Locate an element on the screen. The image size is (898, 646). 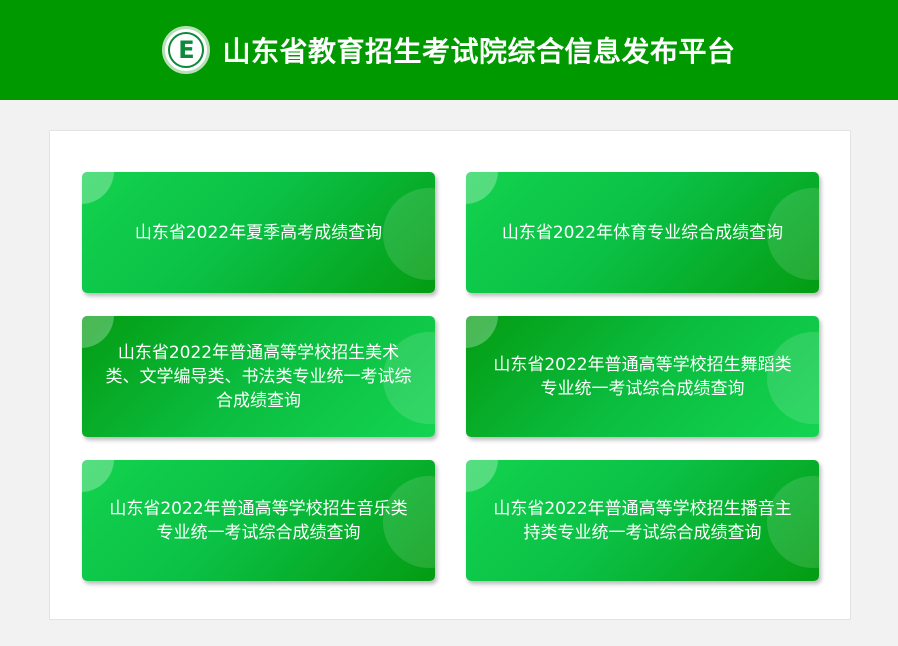
card-label: 山东省2022年夏季高考成绩查询 is located at coordinates (258, 232).